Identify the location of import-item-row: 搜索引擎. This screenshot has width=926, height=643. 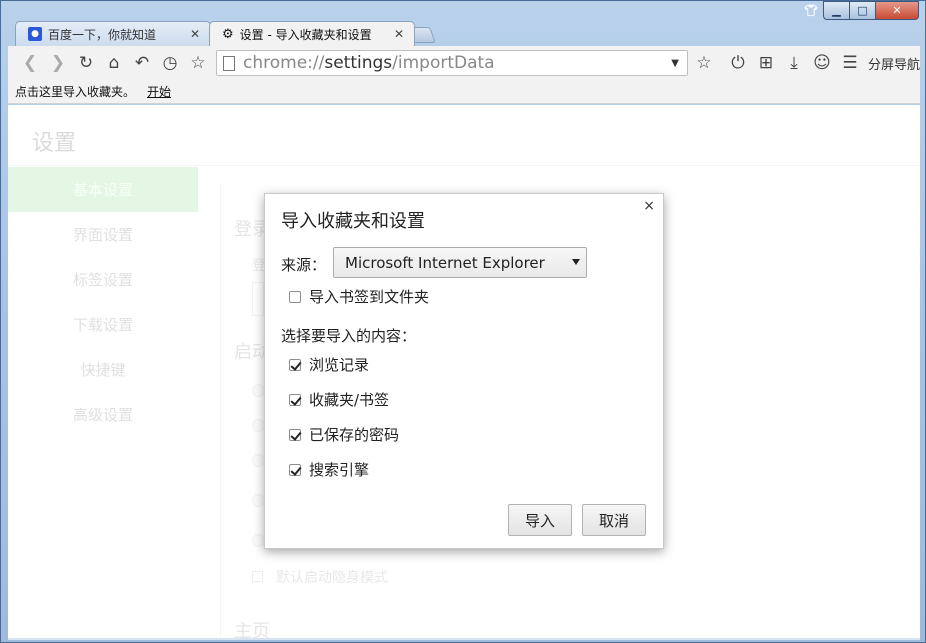
(329, 469).